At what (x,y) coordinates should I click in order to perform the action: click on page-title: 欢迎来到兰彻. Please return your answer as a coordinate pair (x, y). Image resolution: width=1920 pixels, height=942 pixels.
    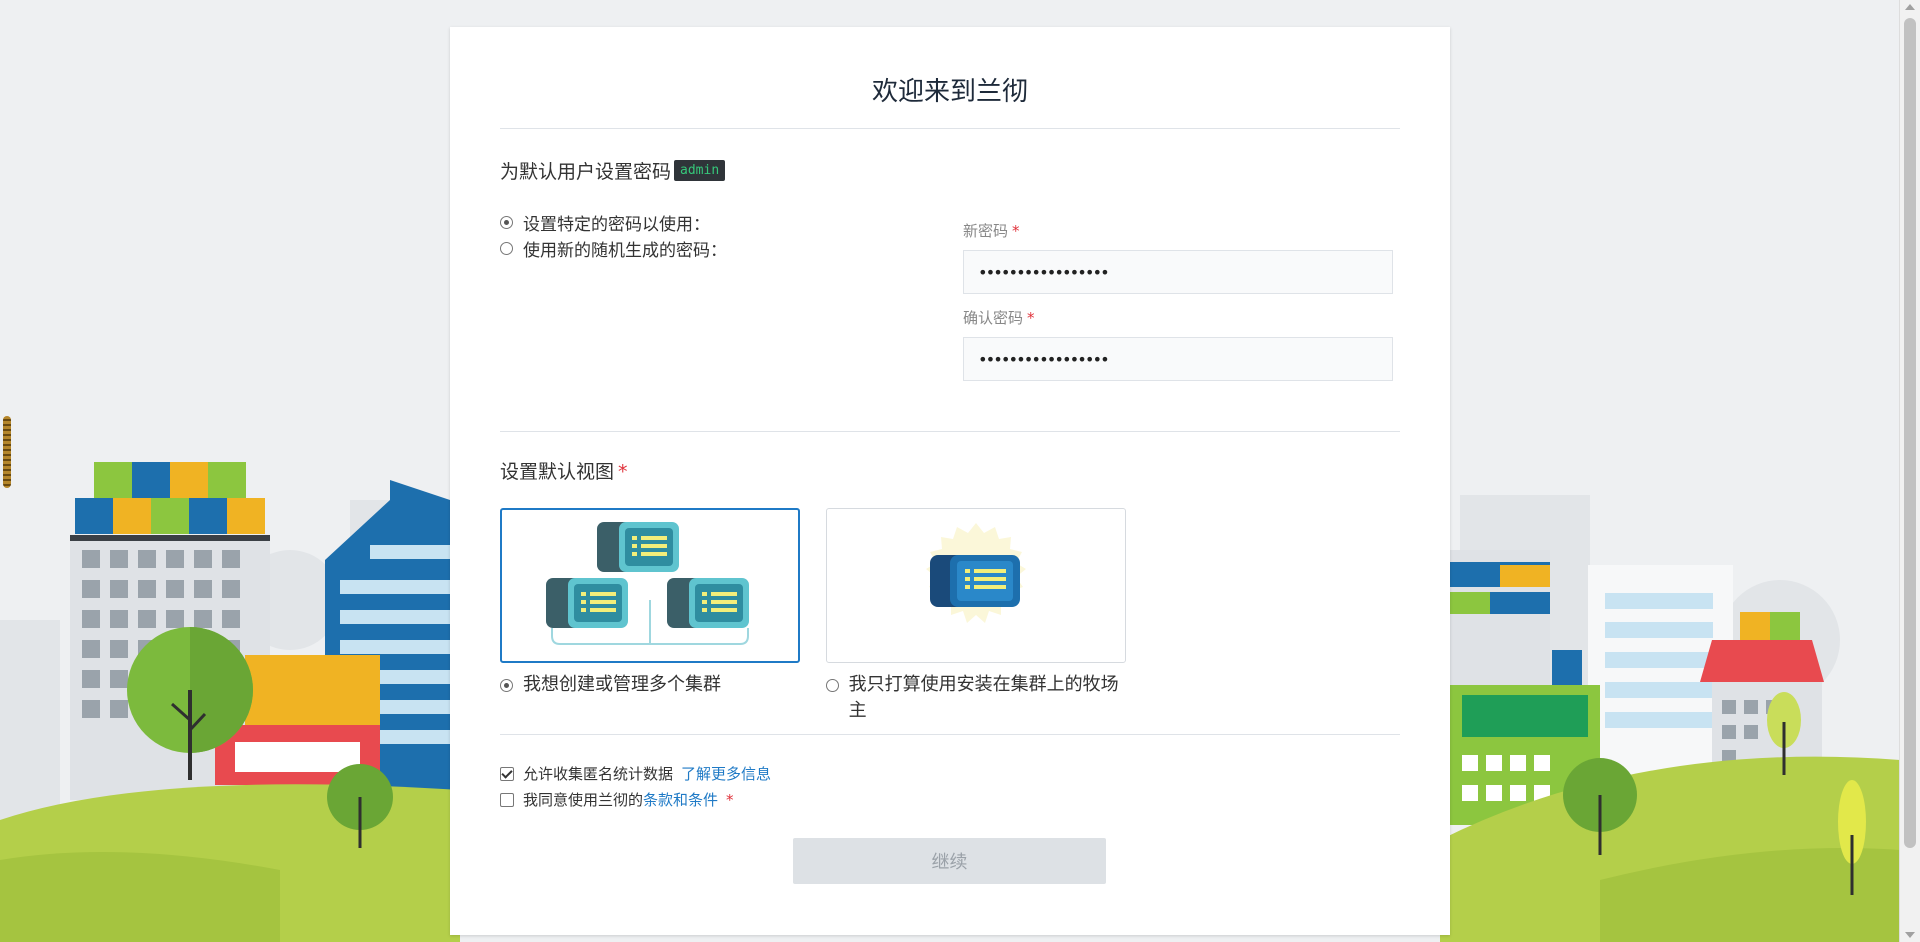
    Looking at the image, I should click on (949, 92).